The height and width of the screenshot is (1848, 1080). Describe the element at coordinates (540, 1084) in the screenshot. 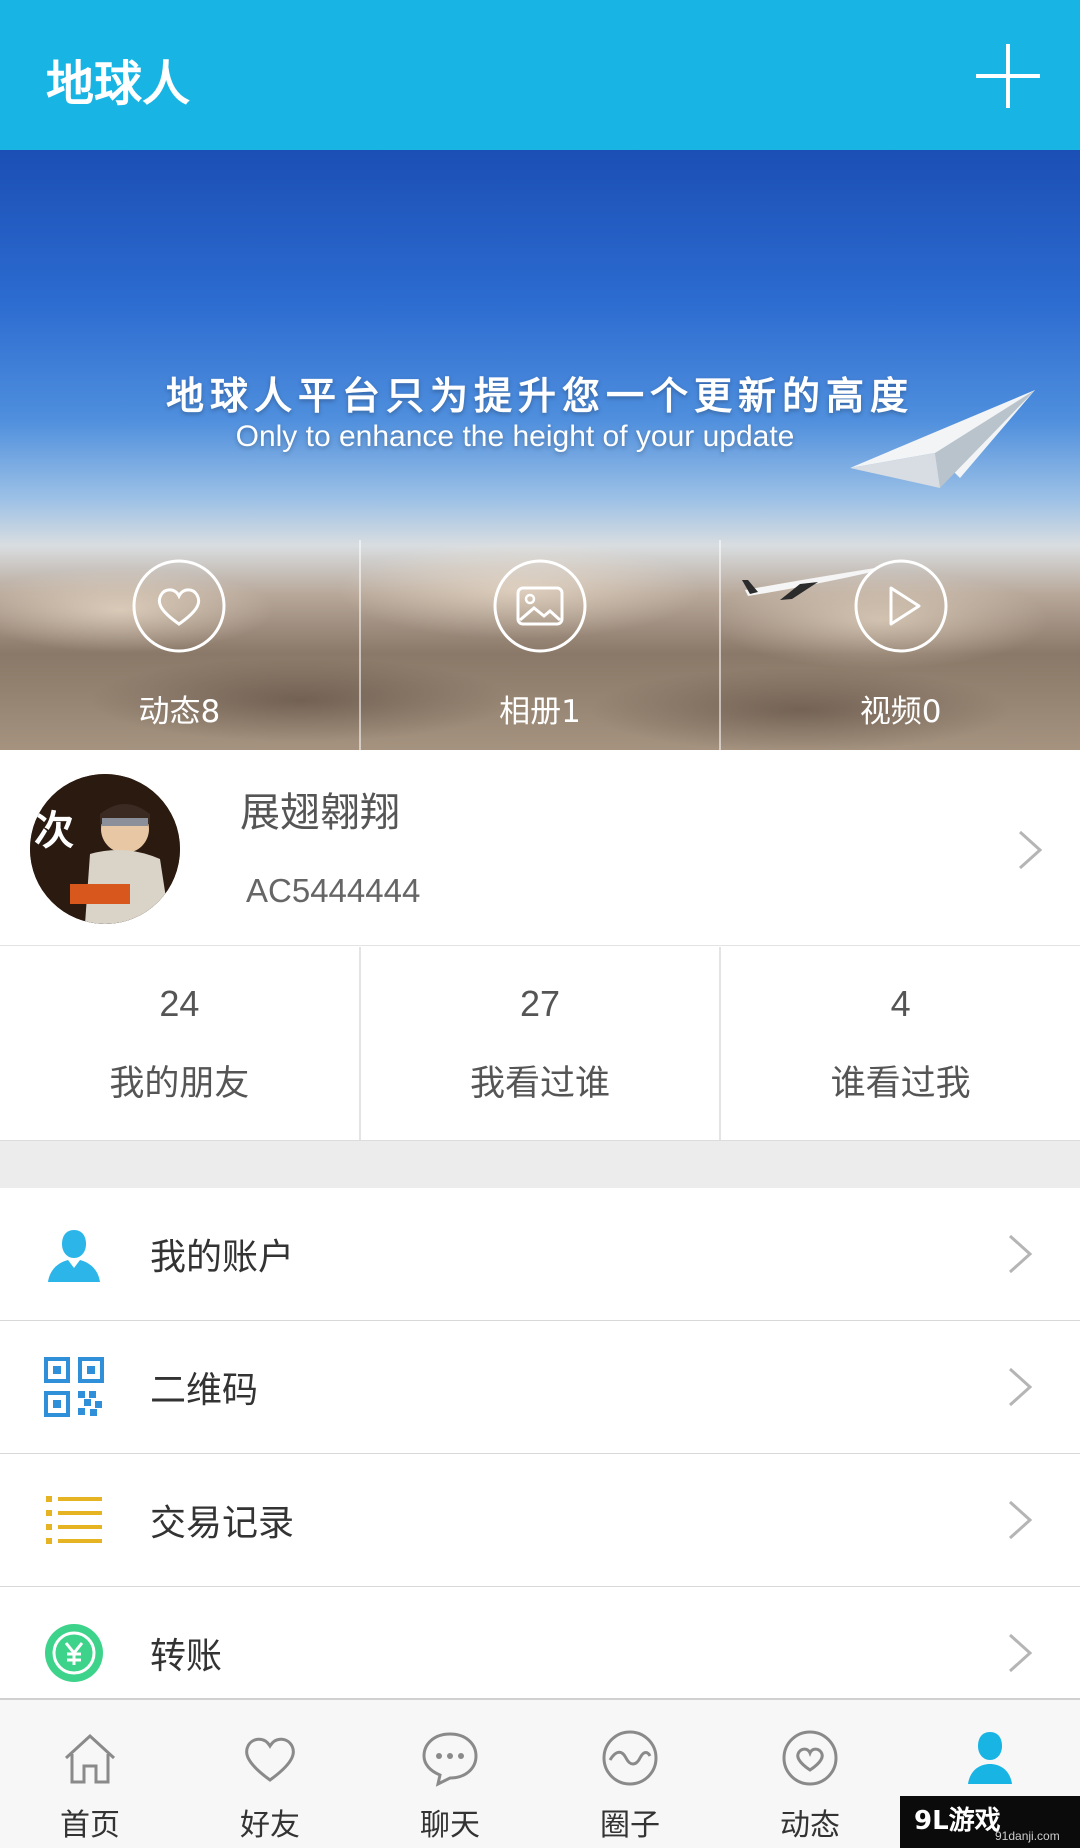

I see `count-label: 我看过谁` at that location.